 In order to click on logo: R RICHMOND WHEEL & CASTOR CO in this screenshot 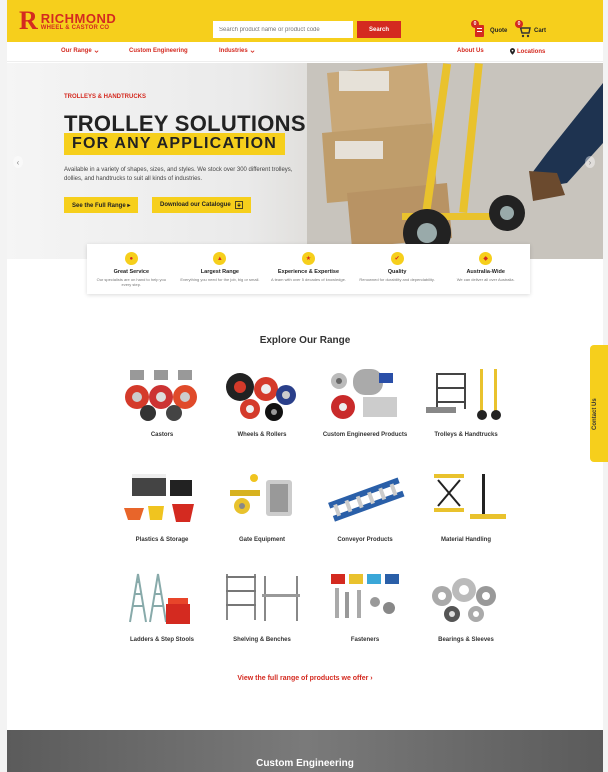, I will do `click(67, 21)`.